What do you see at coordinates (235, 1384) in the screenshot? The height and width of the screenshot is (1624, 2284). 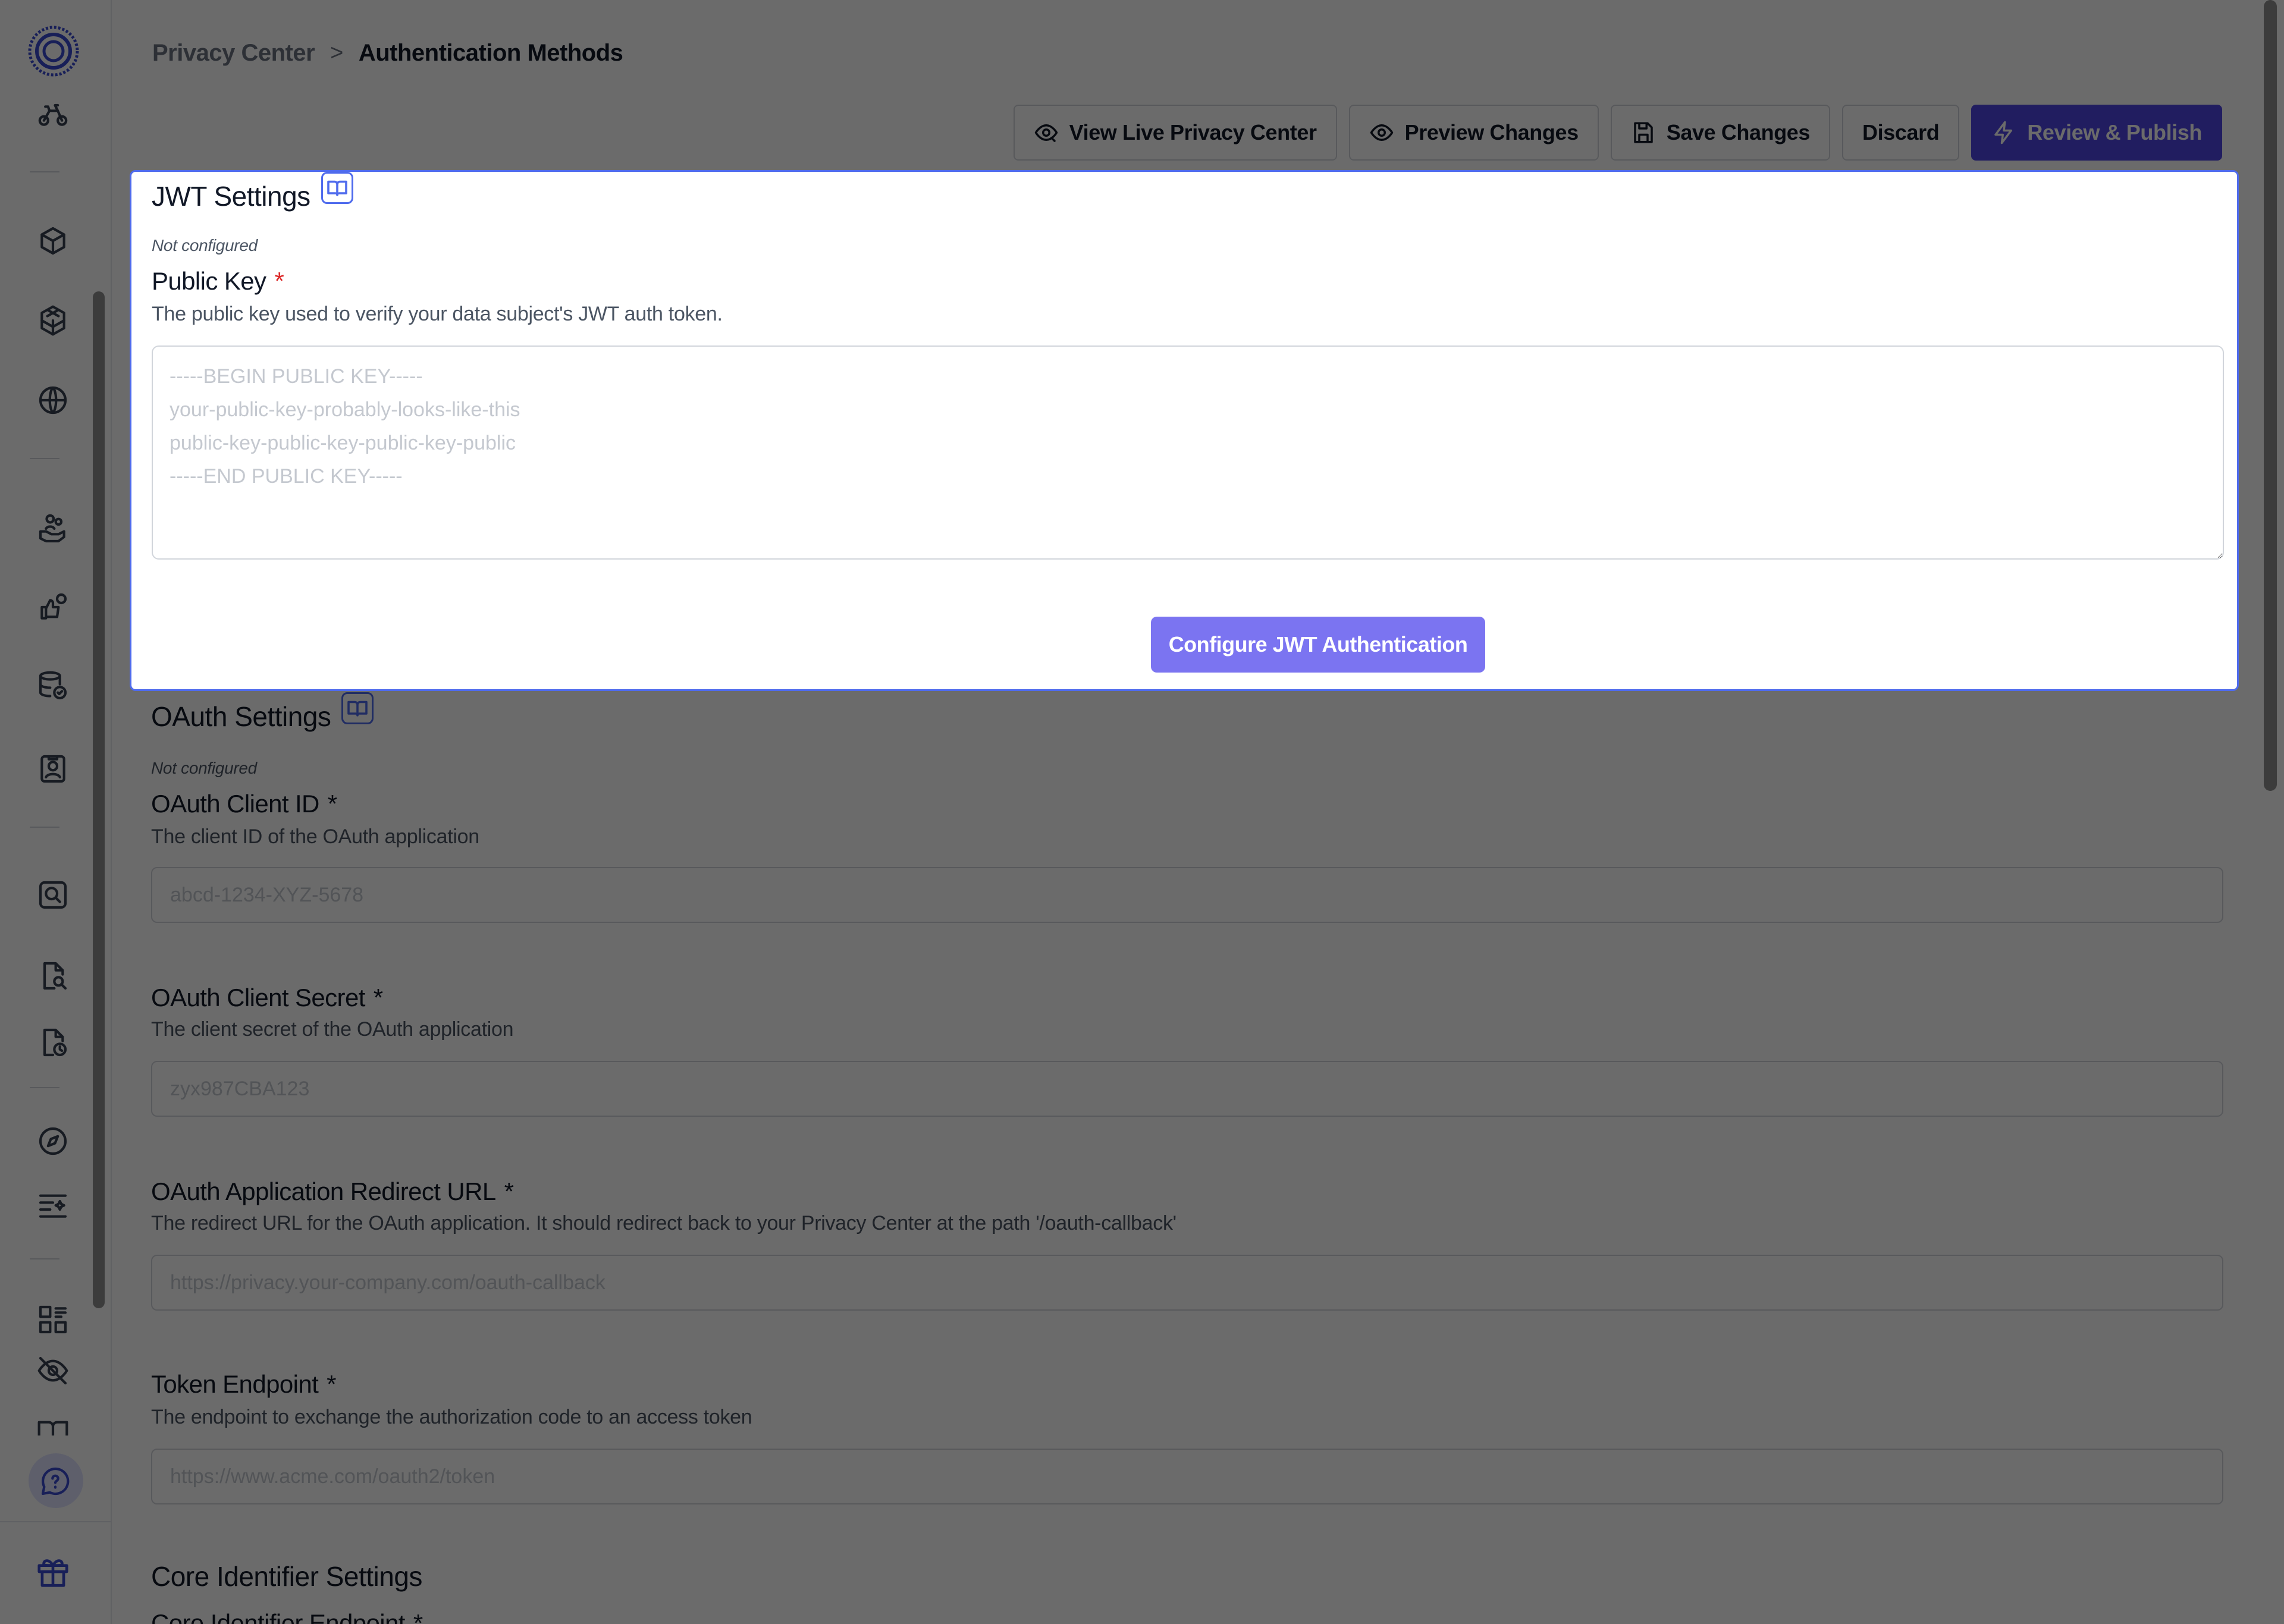 I see `label-text: Token Endpoint` at bounding box center [235, 1384].